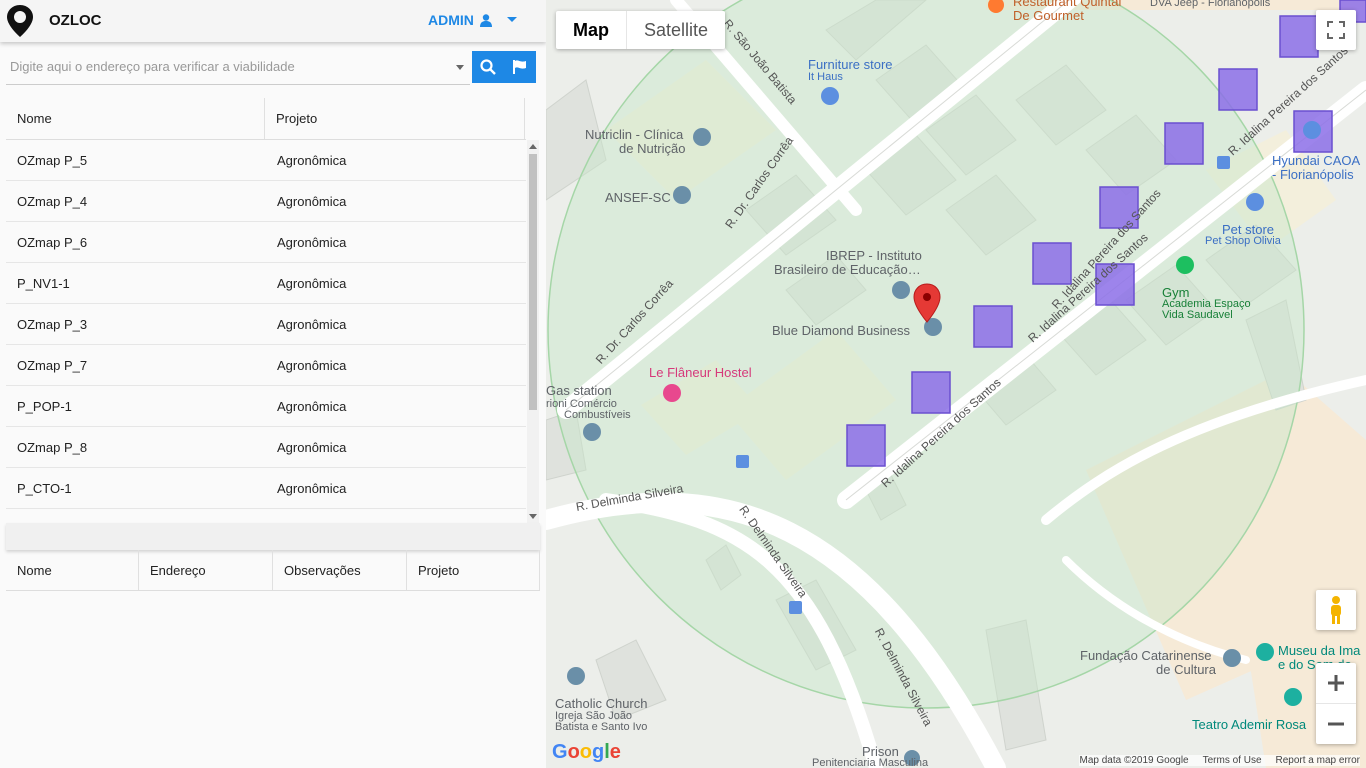 The height and width of the screenshot is (768, 1366). I want to click on cell-nome: OZmap P_4, so click(52, 201).